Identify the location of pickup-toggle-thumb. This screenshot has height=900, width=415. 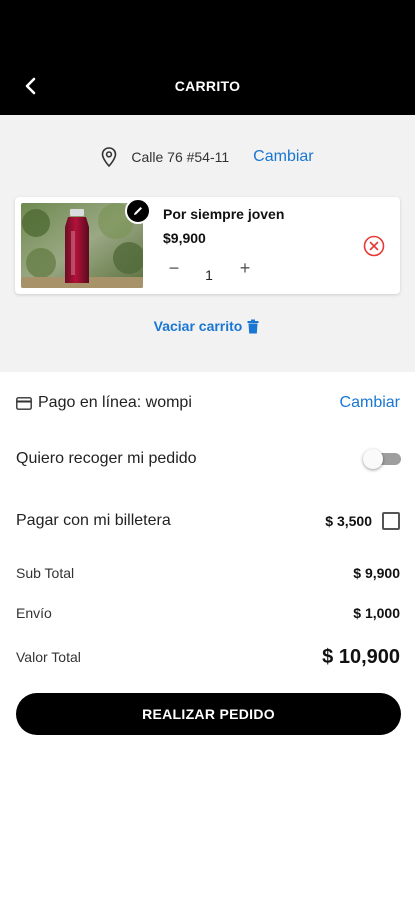
(373, 459).